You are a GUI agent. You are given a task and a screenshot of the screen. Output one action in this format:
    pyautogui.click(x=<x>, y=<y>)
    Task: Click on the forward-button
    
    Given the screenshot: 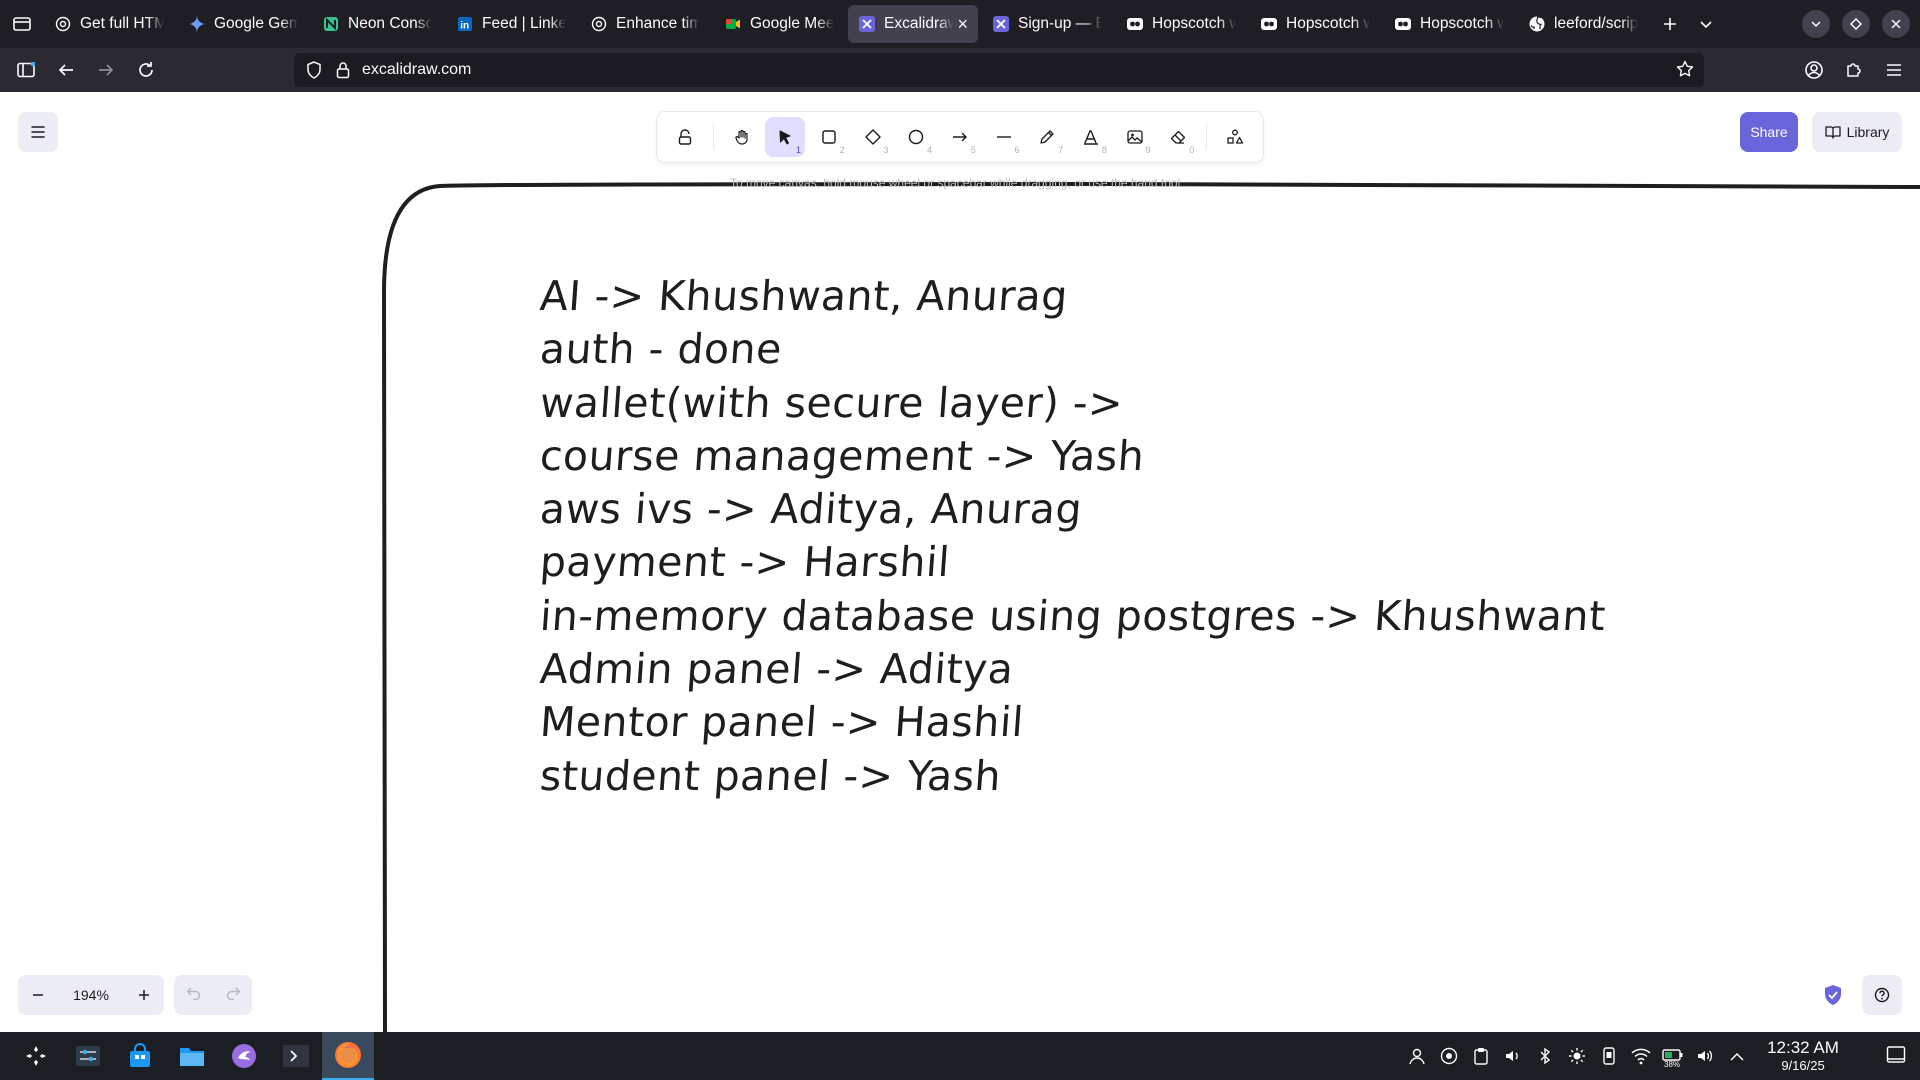 What is the action you would take?
    pyautogui.click(x=106, y=70)
    